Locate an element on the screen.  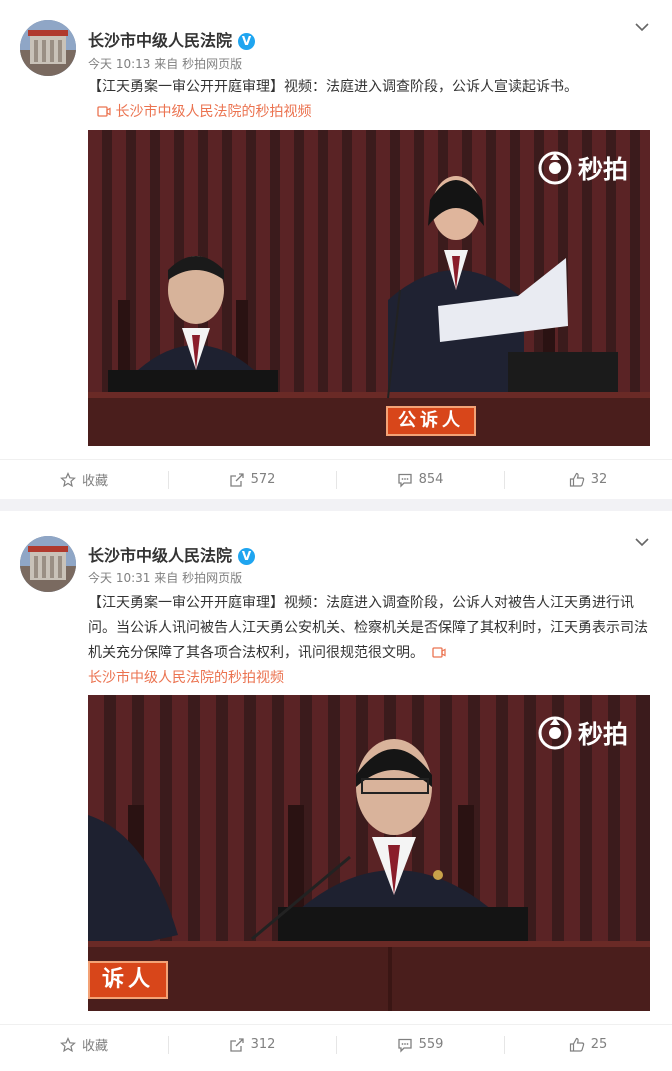
repost-button: 572 is located at coordinates (252, 479).